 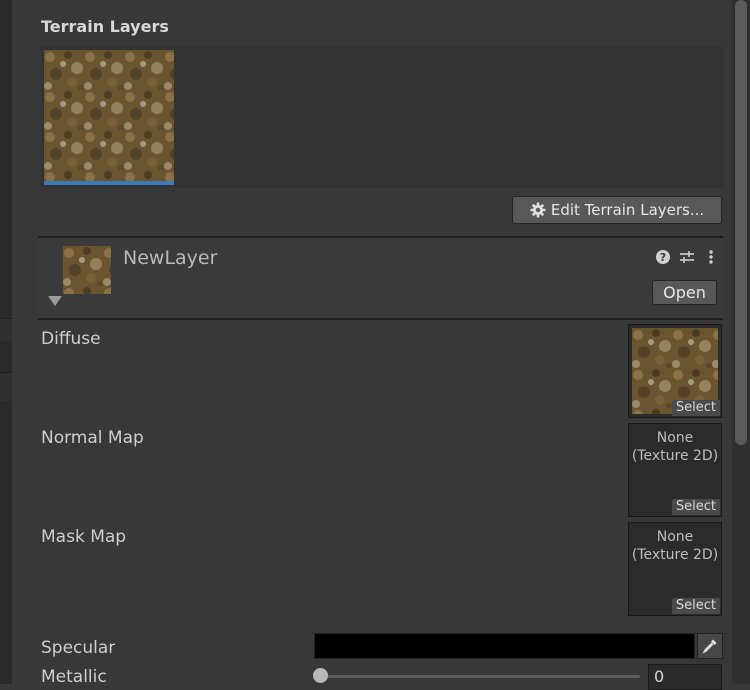 What do you see at coordinates (55, 301) in the screenshot?
I see `foldout-arrow-icon` at bounding box center [55, 301].